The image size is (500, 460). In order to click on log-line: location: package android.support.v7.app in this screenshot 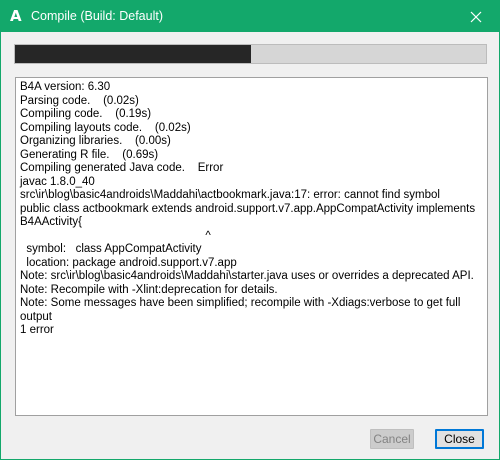, I will do `click(128, 262)`.